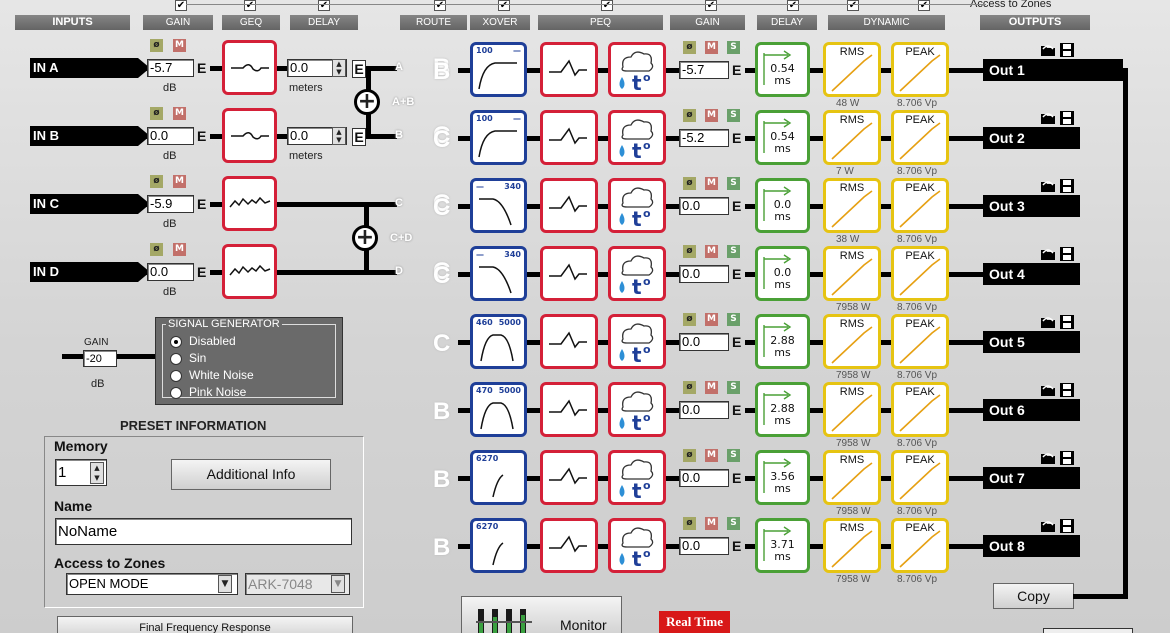 This screenshot has width=1170, height=633. I want to click on device-chevron-icon: ▼, so click(338, 584).